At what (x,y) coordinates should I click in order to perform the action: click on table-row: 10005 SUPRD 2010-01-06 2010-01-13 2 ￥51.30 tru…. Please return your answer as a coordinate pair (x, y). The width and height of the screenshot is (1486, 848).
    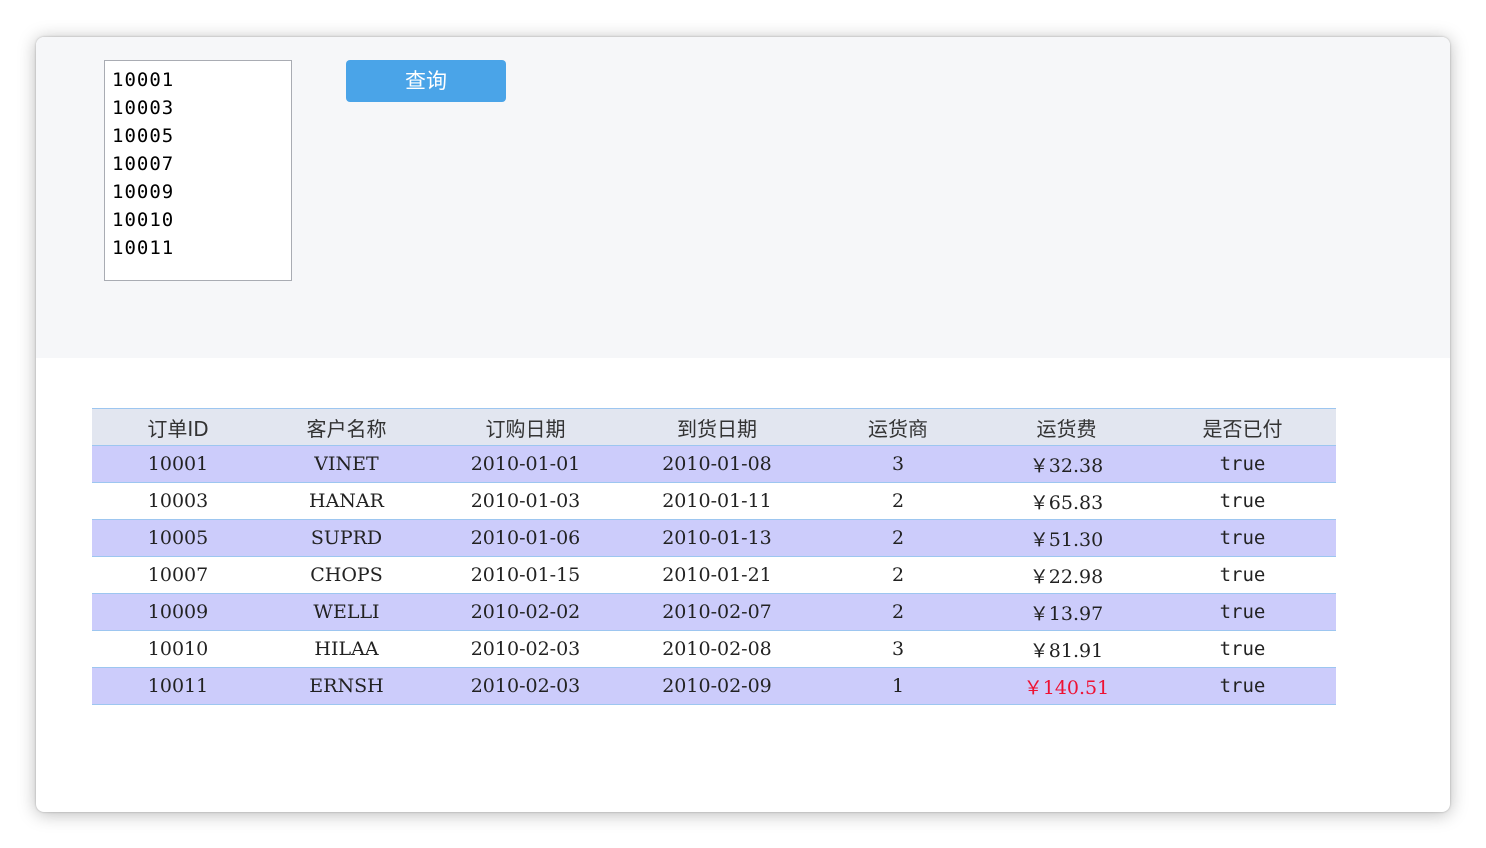
    Looking at the image, I should click on (714, 538).